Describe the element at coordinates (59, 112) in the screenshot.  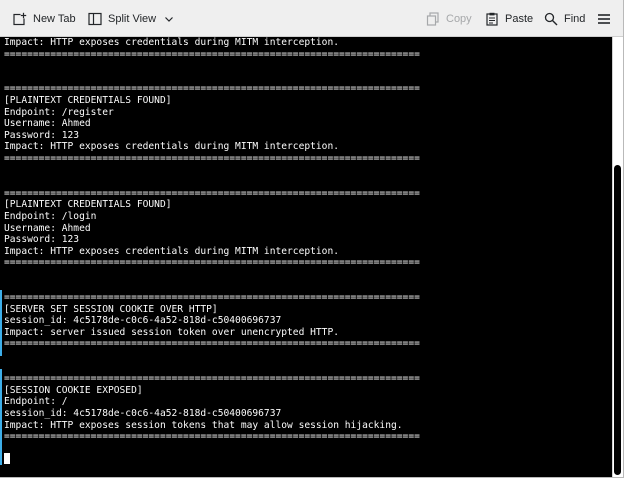
I see `terminal-line: Endpoint: /register` at that location.